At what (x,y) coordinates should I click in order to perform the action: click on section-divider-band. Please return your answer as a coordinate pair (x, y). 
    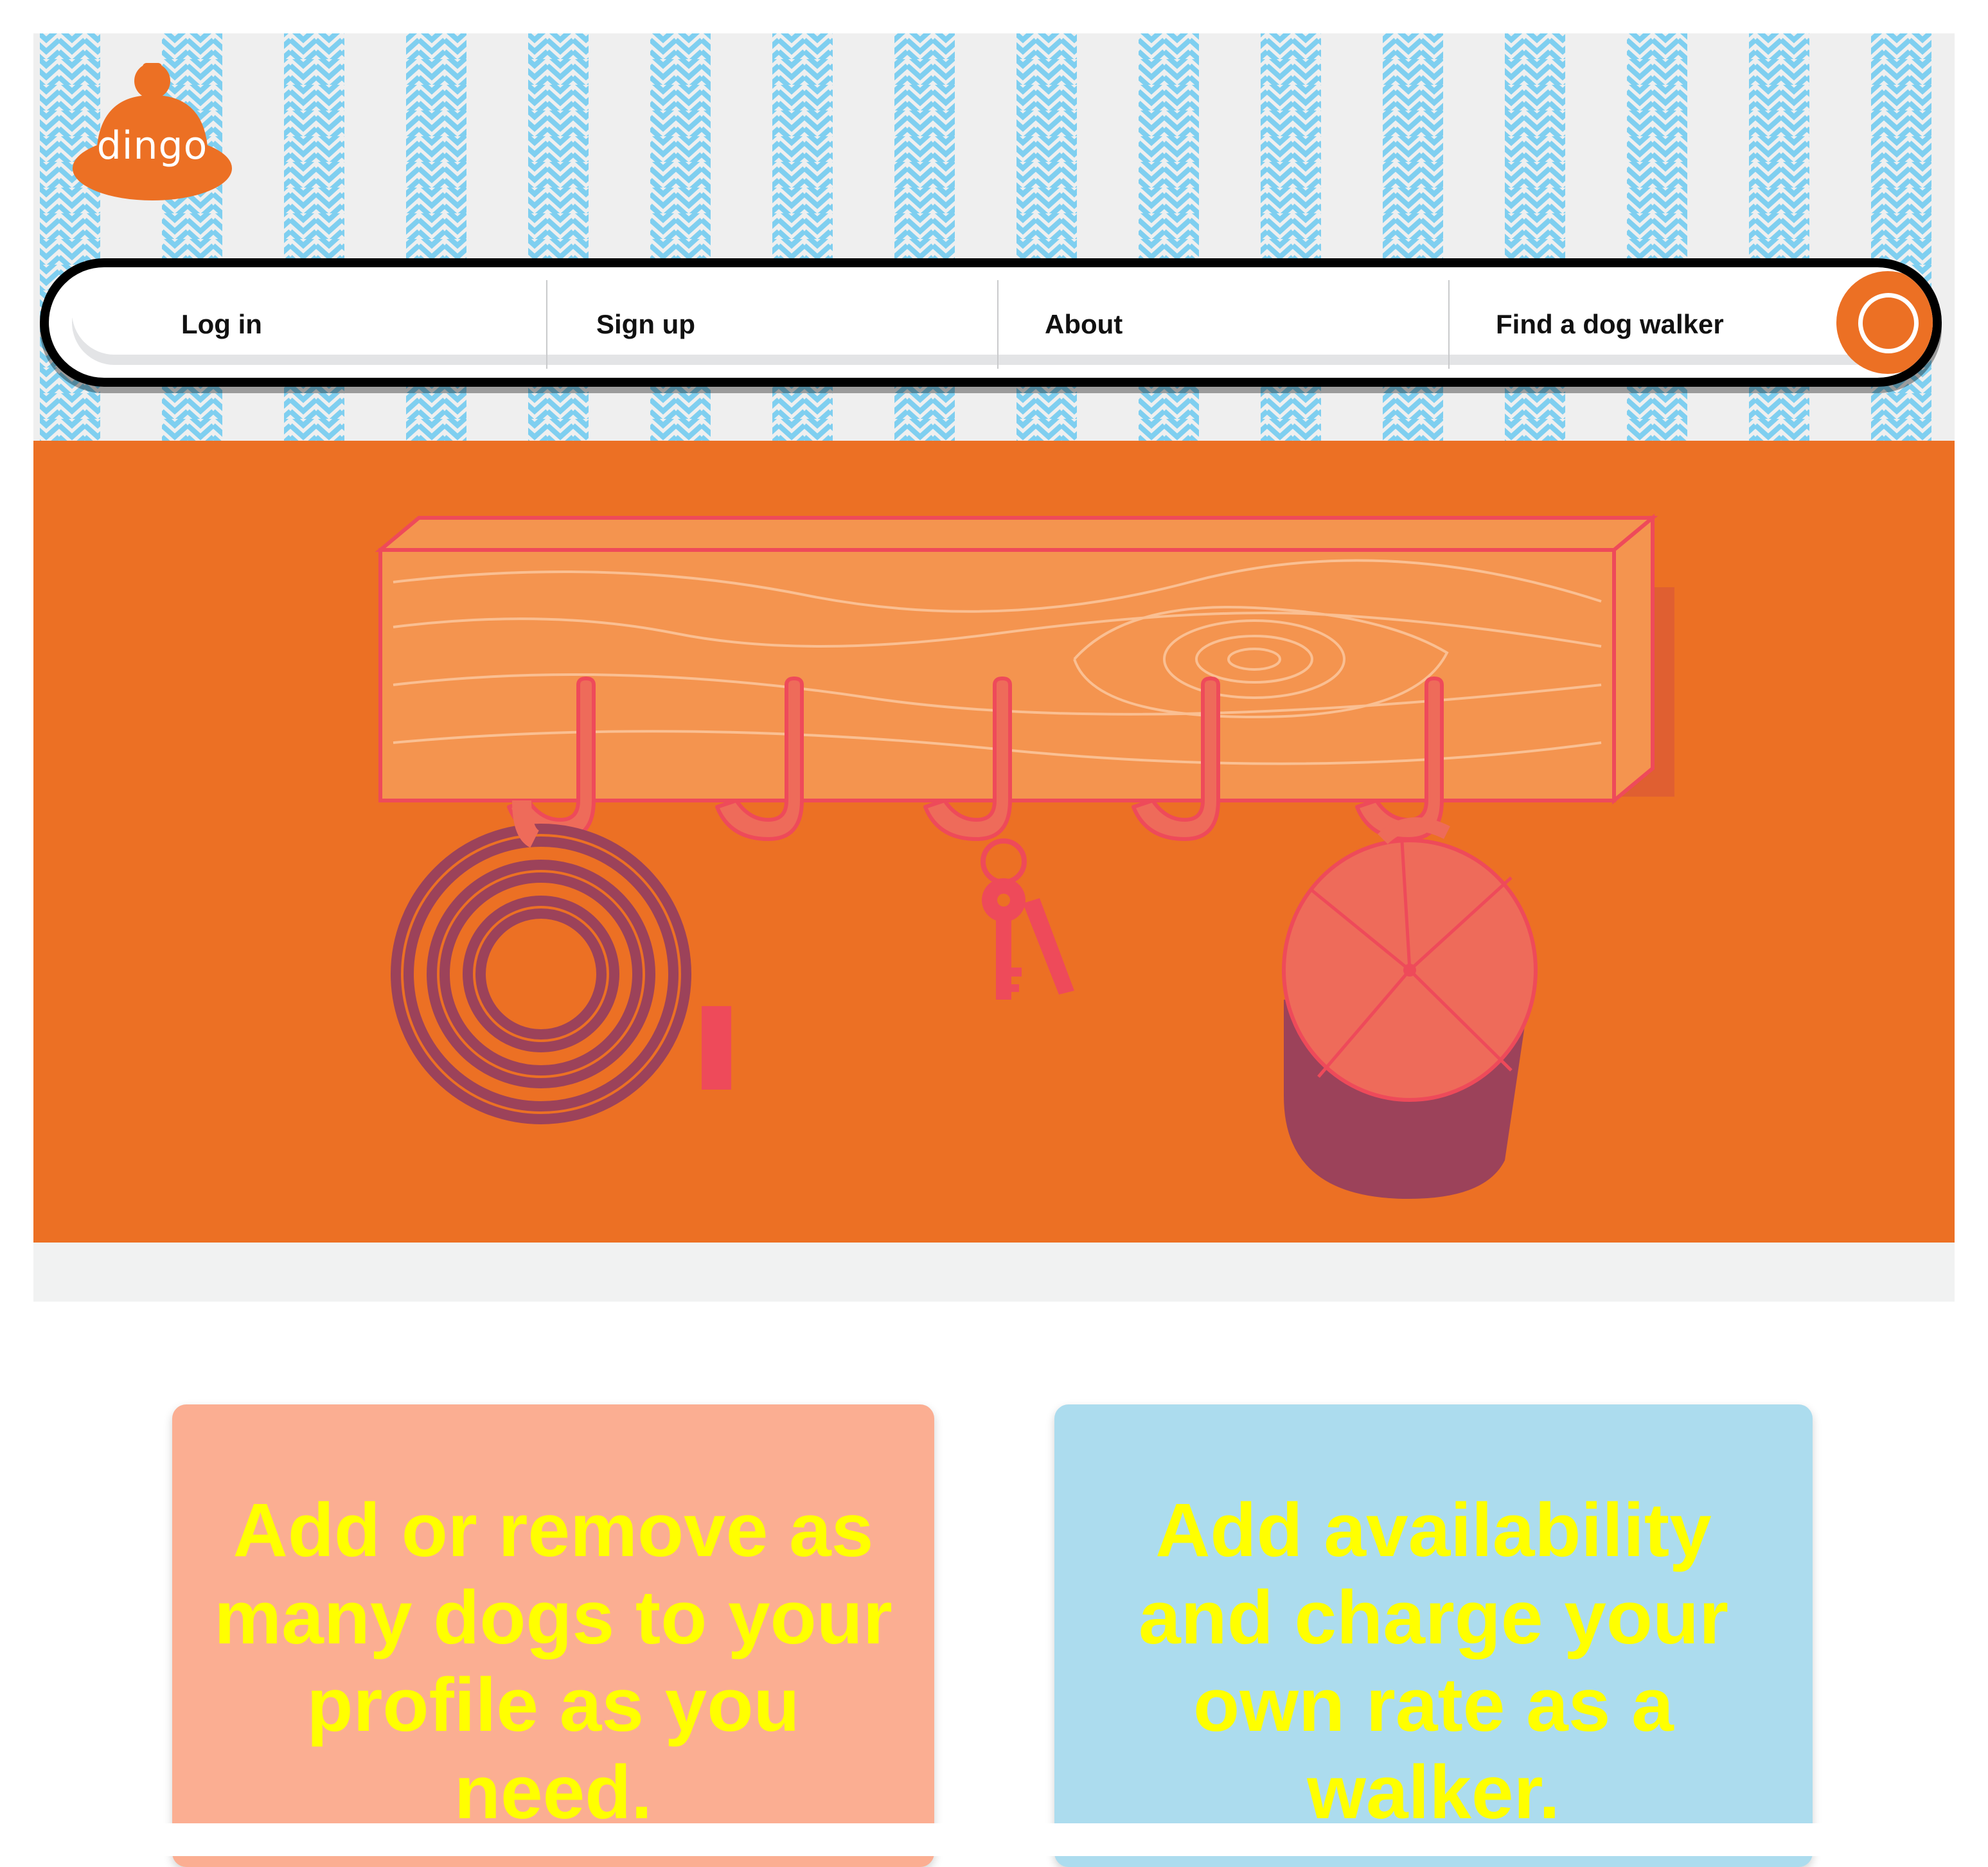
    Looking at the image, I should click on (994, 1272).